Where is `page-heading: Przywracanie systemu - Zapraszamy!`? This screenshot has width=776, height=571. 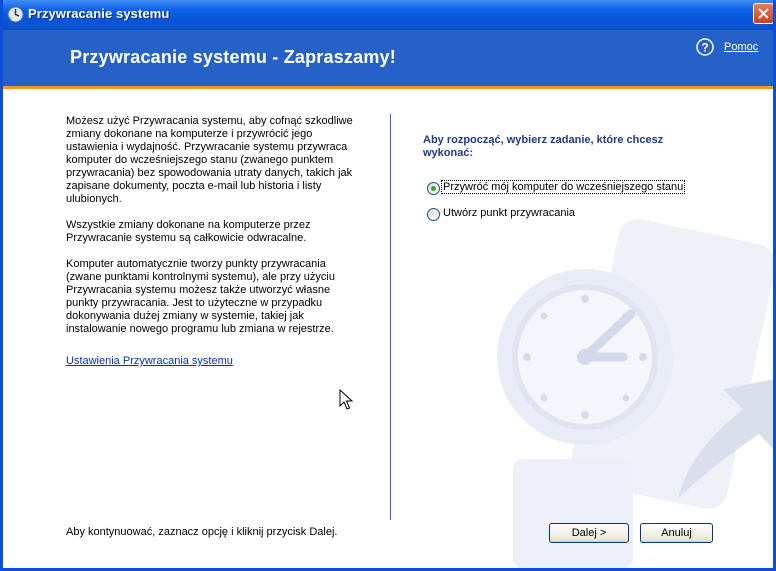
page-heading: Przywracanie systemu - Zapraszamy! is located at coordinates (233, 57).